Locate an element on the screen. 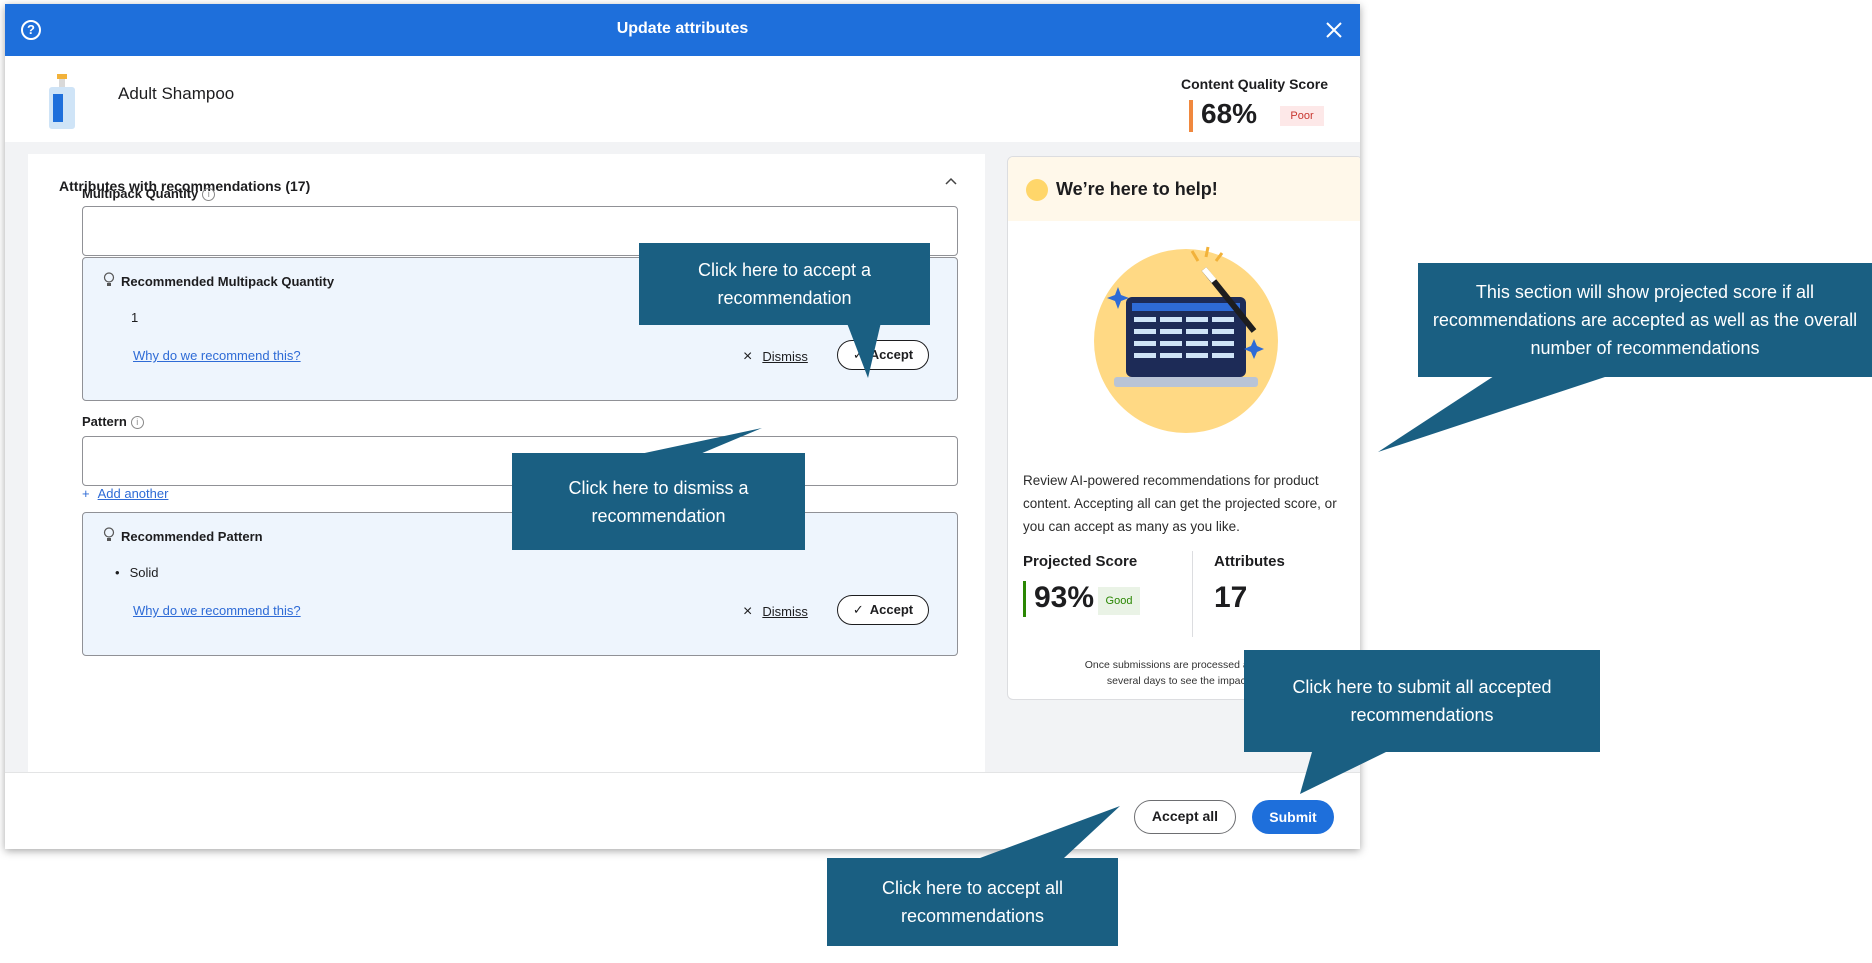 The height and width of the screenshot is (963, 1872). score-indicator-bar is located at coordinates (1191, 116).